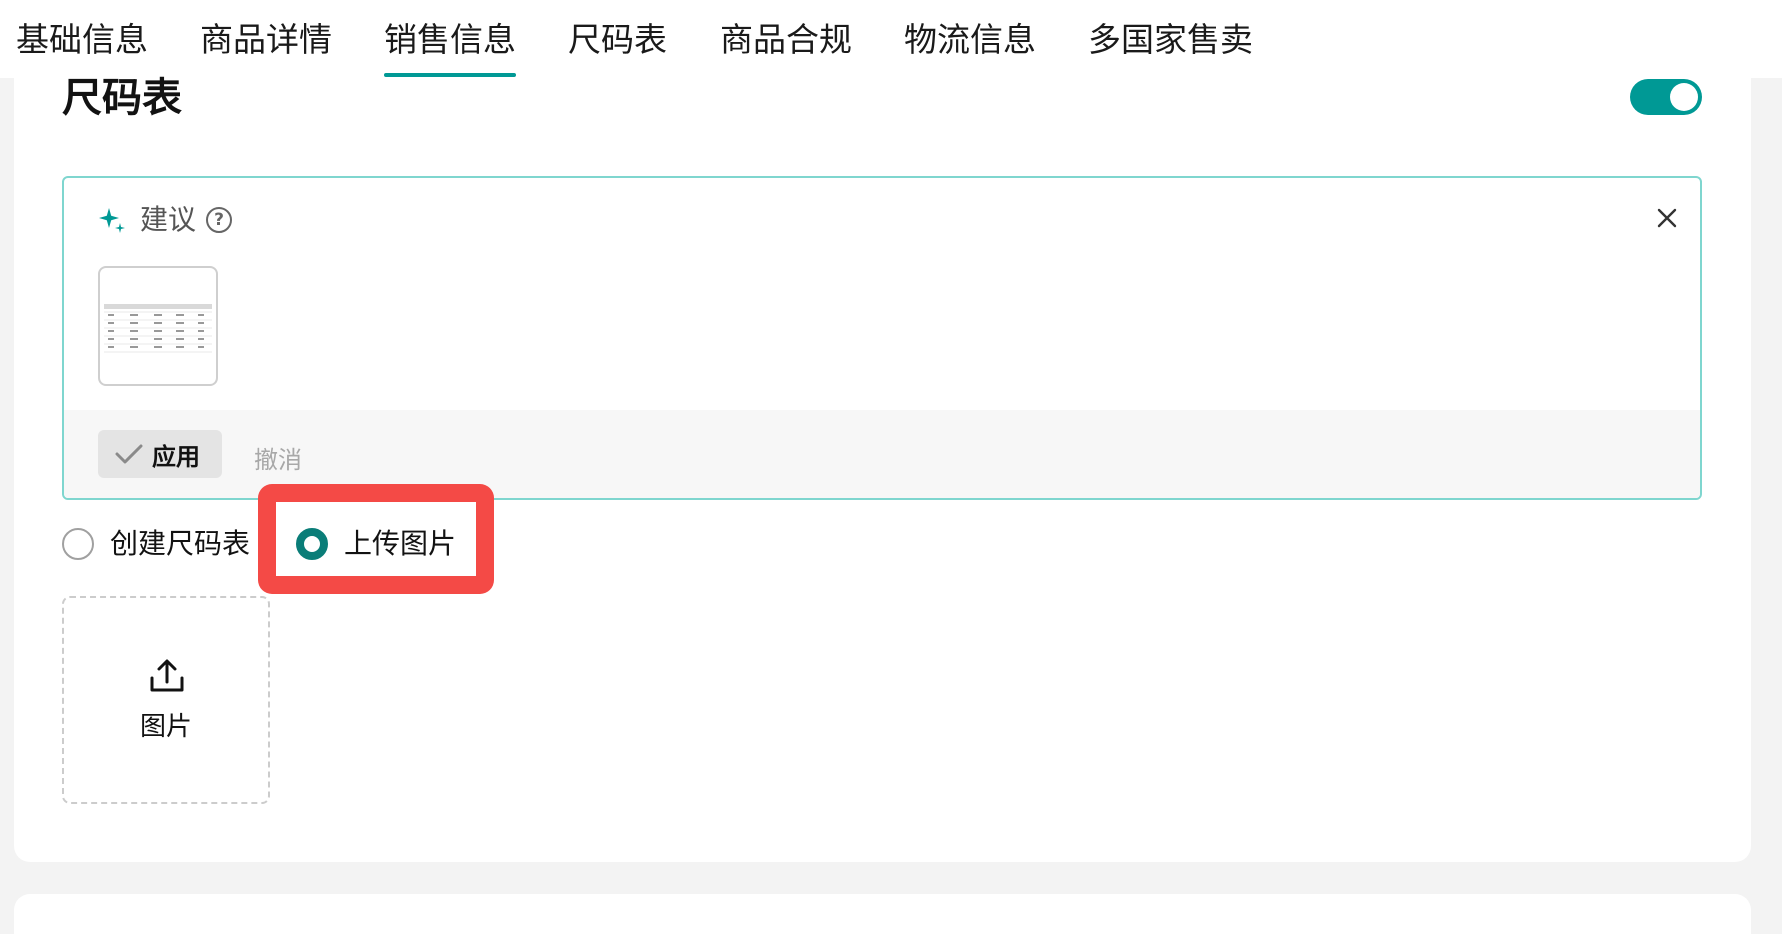 The width and height of the screenshot is (1782, 934). Describe the element at coordinates (882, 914) in the screenshot. I see `next-section-card` at that location.